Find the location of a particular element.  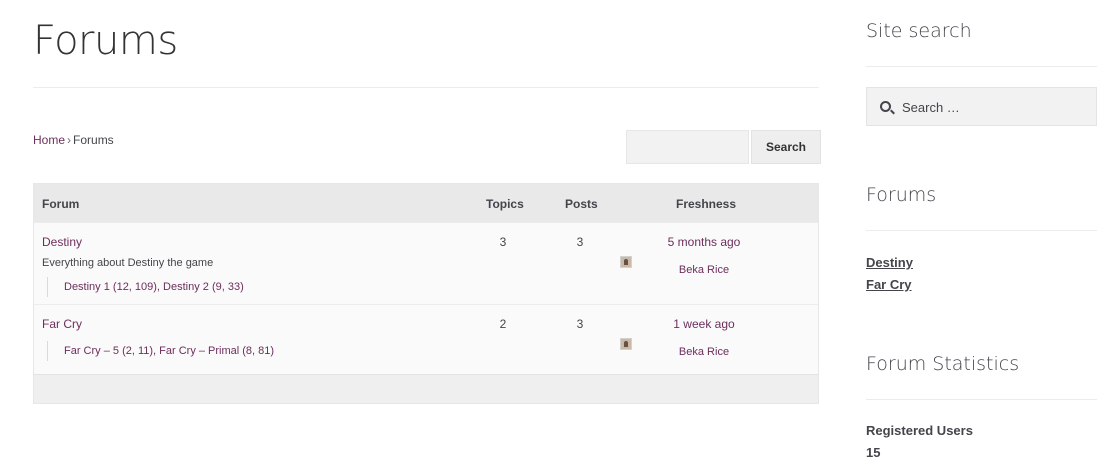

forum-statistics-title: Forum Statistics is located at coordinates (943, 364).